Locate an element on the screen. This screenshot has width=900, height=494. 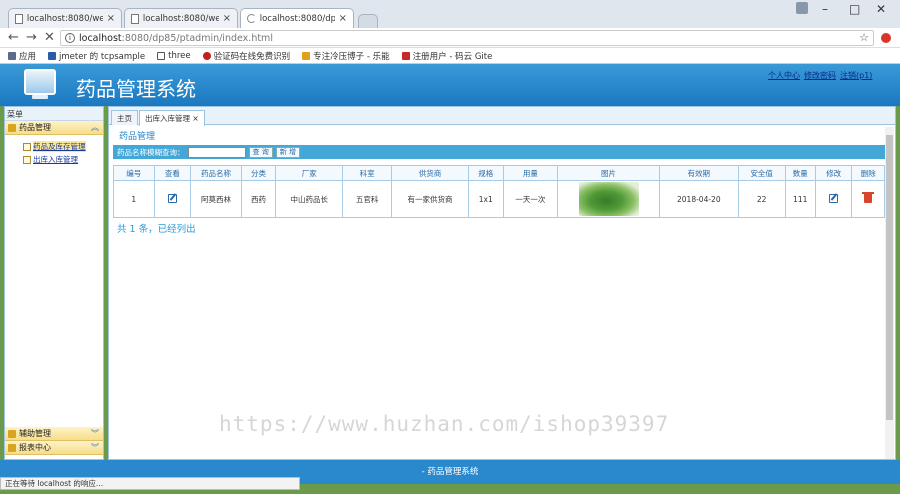
edit-icon is located at coordinates (834, 198).